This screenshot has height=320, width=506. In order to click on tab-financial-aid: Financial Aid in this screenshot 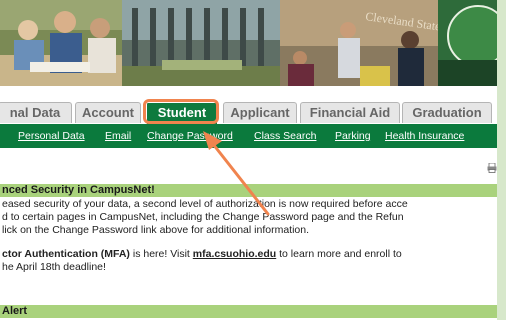, I will do `click(350, 112)`.